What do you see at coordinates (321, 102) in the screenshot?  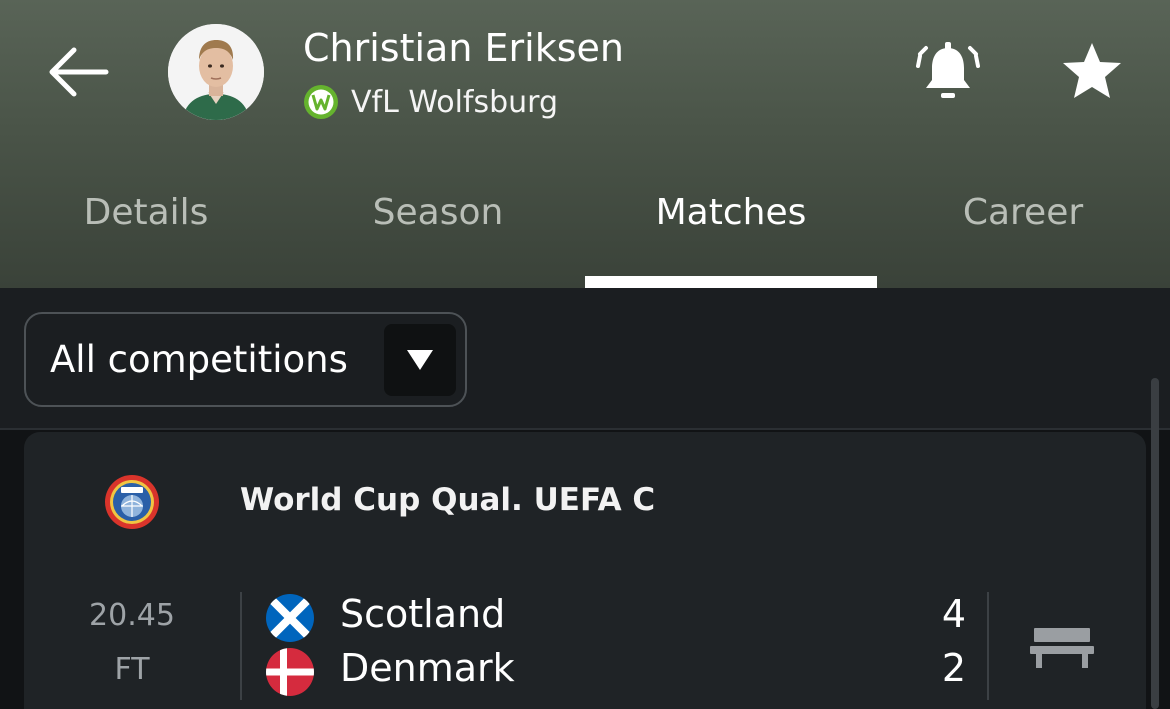 I see `wolfsburg-logo-icon` at bounding box center [321, 102].